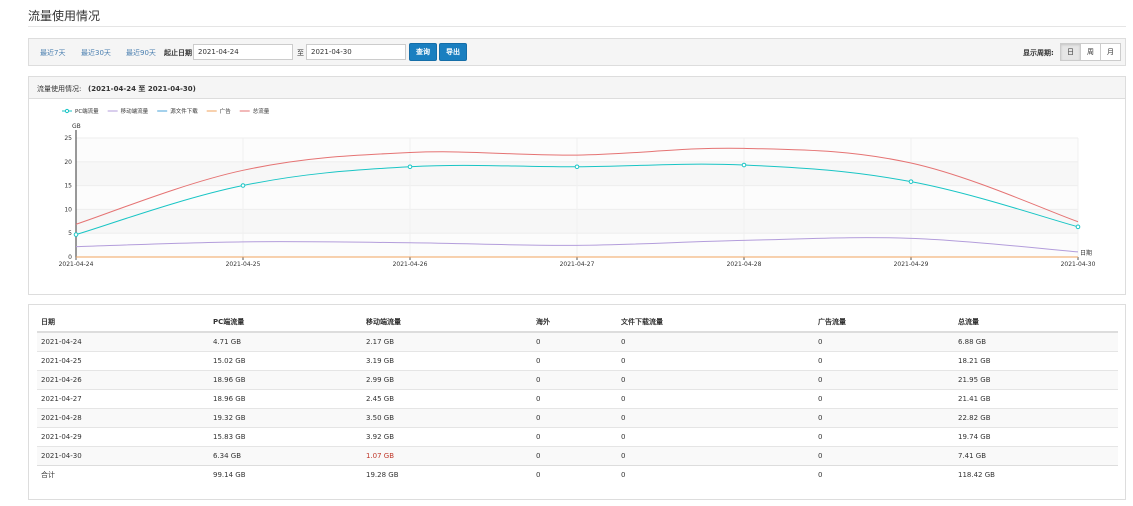 The height and width of the screenshot is (506, 1133). What do you see at coordinates (453, 52) in the screenshot?
I see `export-button: 导出` at bounding box center [453, 52].